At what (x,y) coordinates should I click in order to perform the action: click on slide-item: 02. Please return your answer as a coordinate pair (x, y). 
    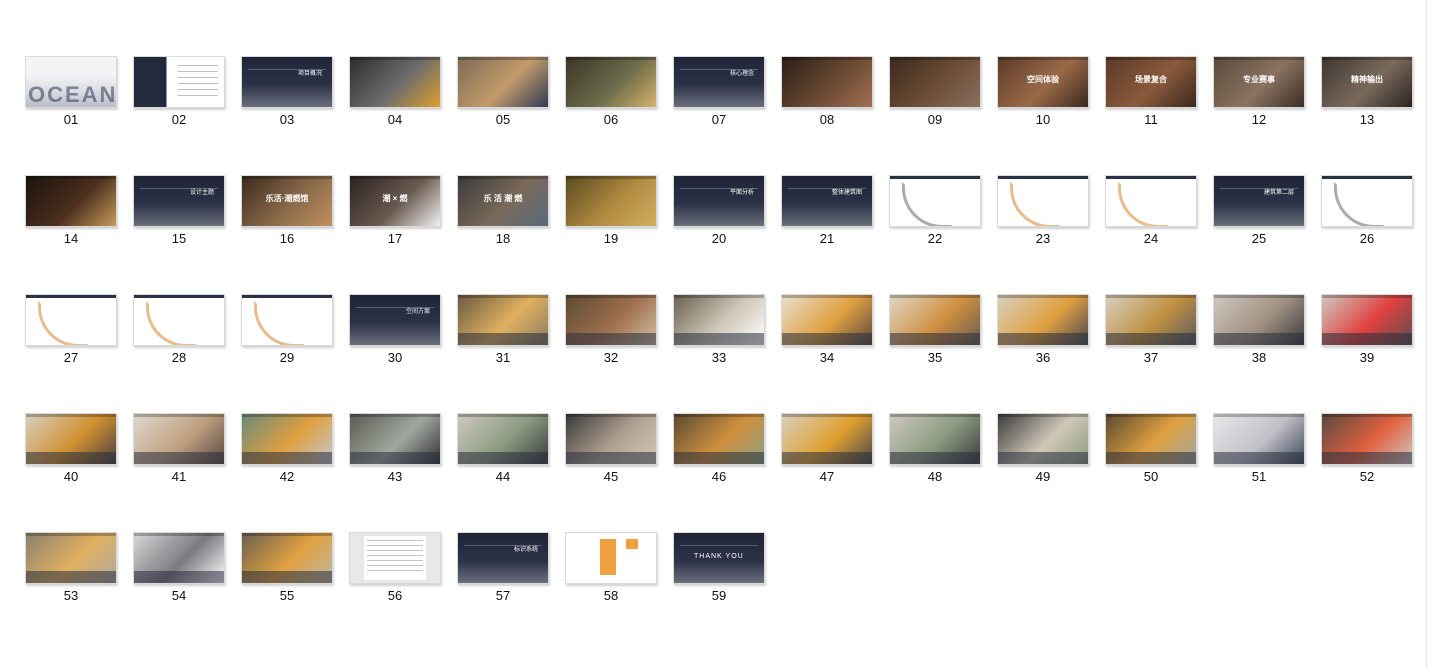
    Looking at the image, I should click on (179, 91).